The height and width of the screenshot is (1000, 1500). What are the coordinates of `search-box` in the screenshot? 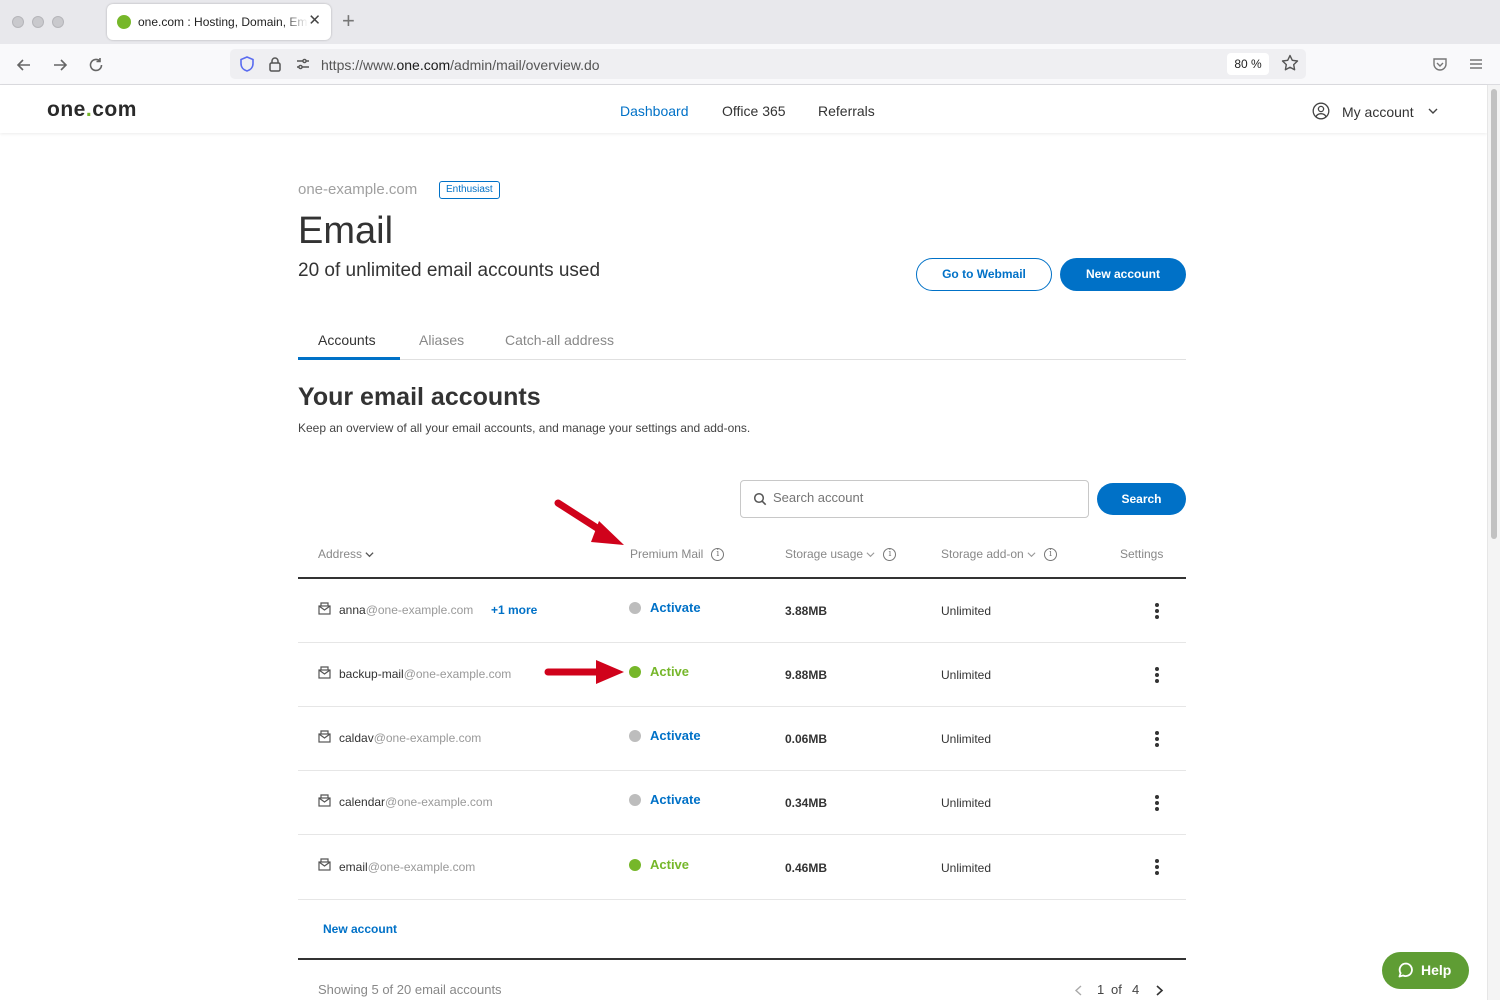 It's located at (914, 499).